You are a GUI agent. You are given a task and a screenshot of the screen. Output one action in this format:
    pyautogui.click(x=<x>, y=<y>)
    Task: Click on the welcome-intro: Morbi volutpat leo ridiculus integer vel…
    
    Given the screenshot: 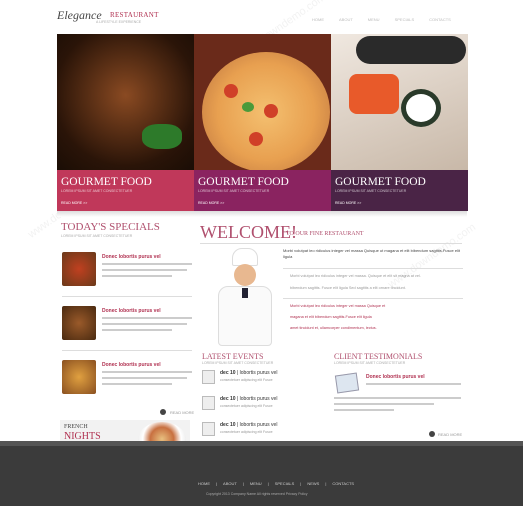 What is the action you would take?
    pyautogui.click(x=371, y=253)
    